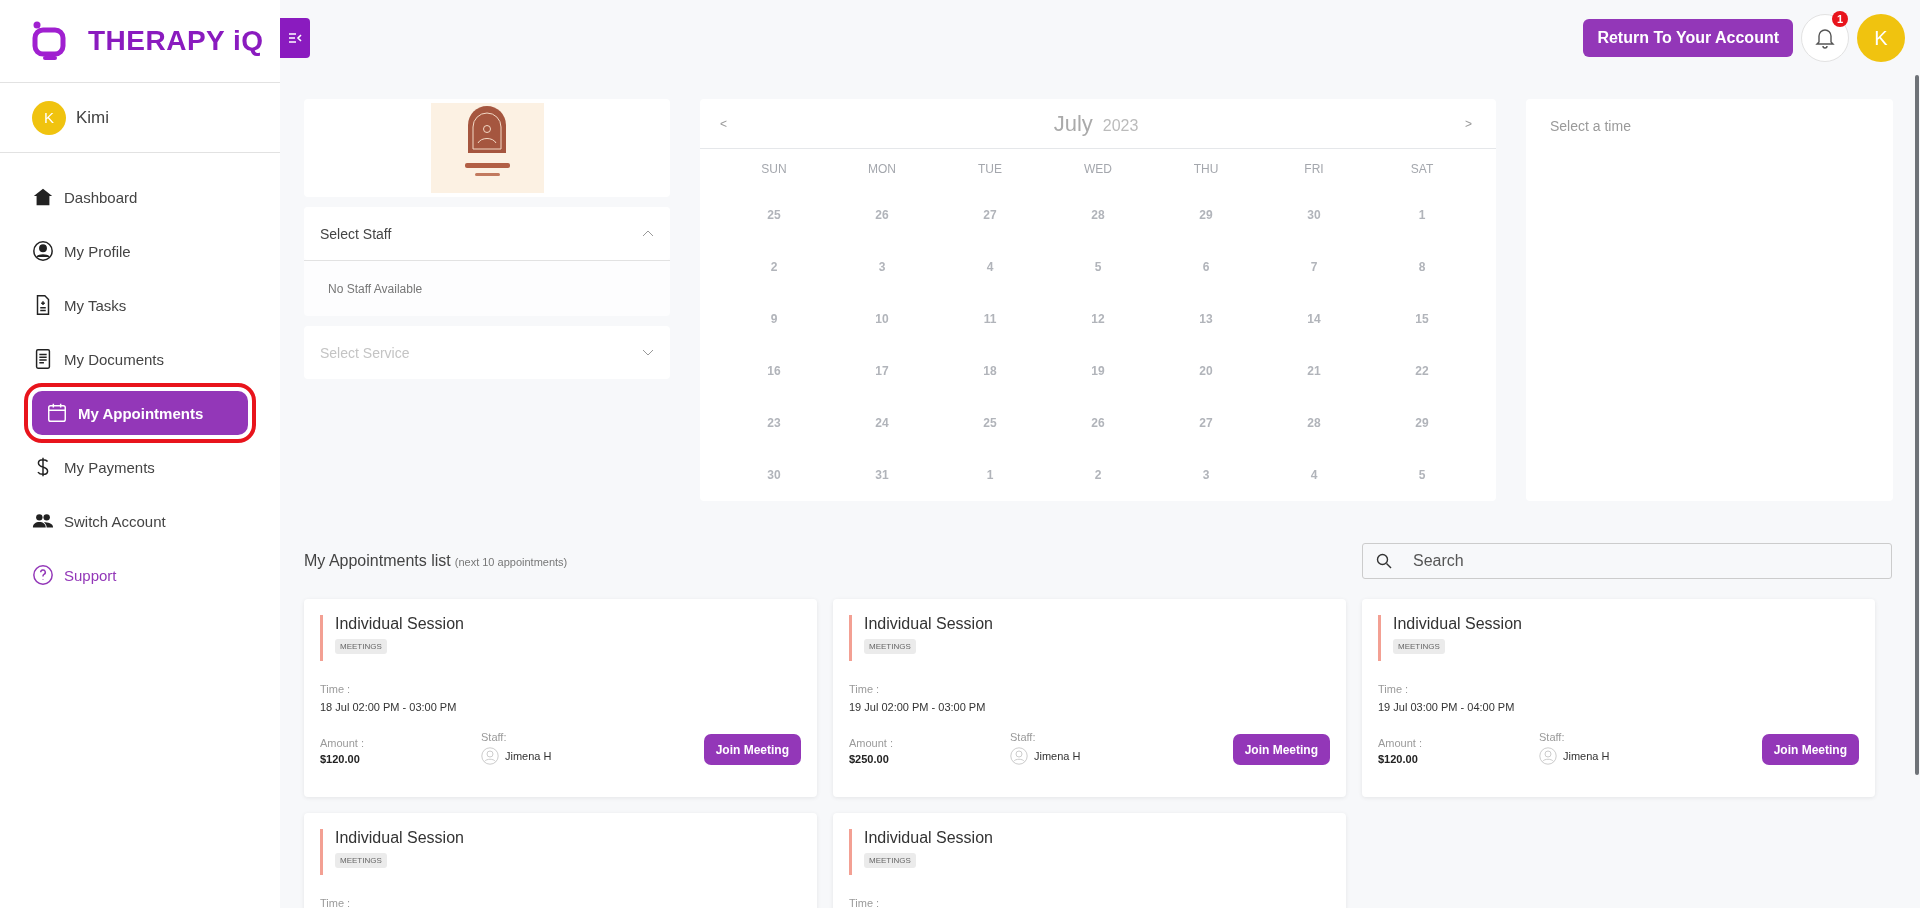 The width and height of the screenshot is (1920, 908). What do you see at coordinates (43, 251) in the screenshot?
I see `profile-icon` at bounding box center [43, 251].